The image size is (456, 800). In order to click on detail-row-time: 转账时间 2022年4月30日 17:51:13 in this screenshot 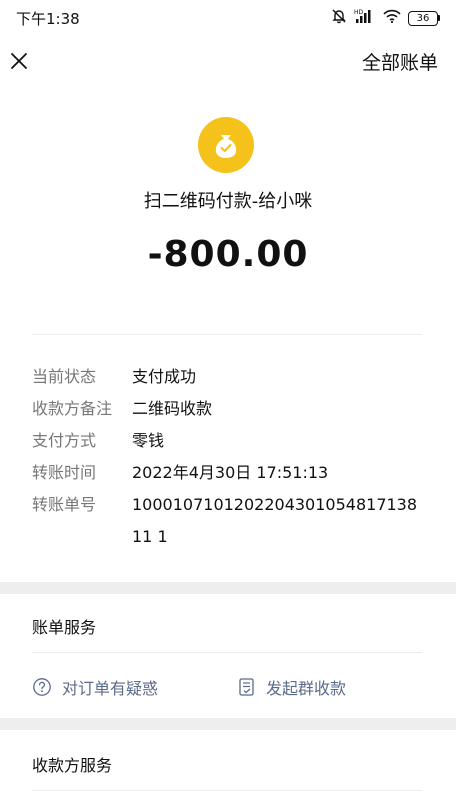, I will do `click(228, 473)`.